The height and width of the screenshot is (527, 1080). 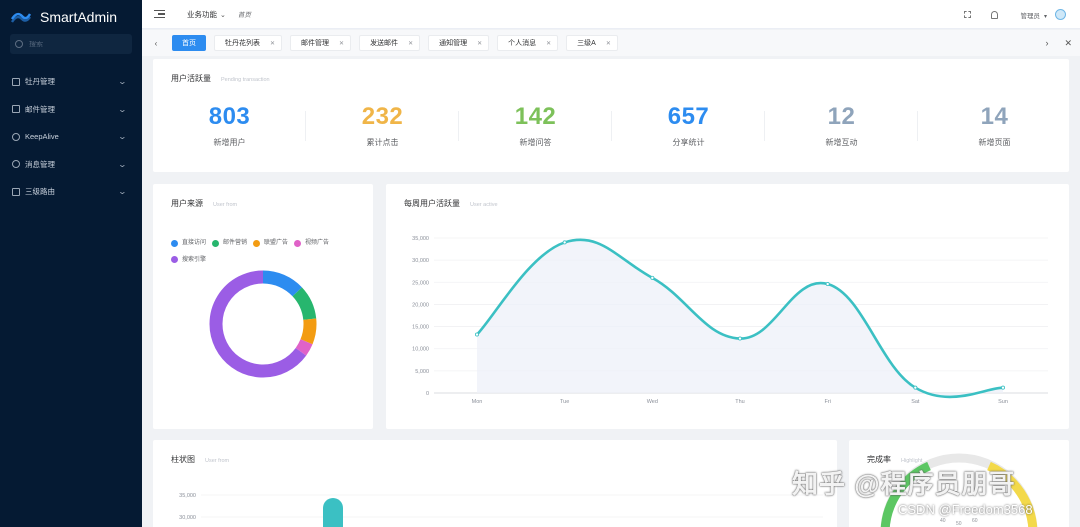 What do you see at coordinates (270, 243) in the screenshot?
I see `legend-item: 联盟广告` at bounding box center [270, 243].